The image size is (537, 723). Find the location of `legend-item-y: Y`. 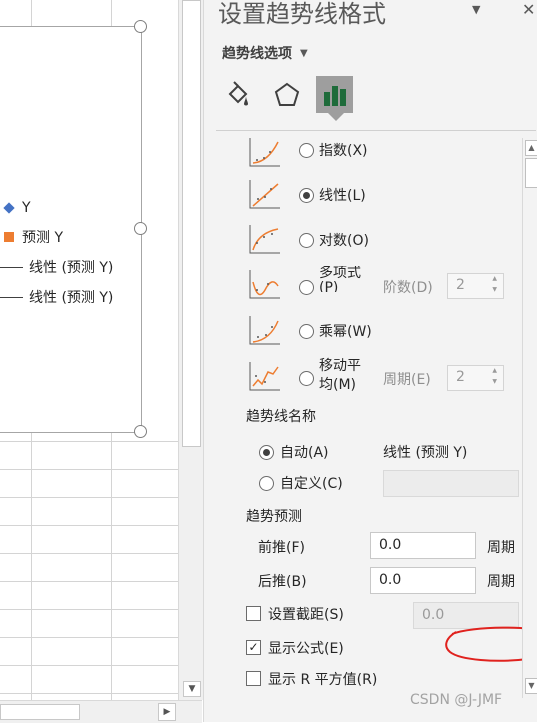

legend-item-y: Y is located at coordinates (17, 208).